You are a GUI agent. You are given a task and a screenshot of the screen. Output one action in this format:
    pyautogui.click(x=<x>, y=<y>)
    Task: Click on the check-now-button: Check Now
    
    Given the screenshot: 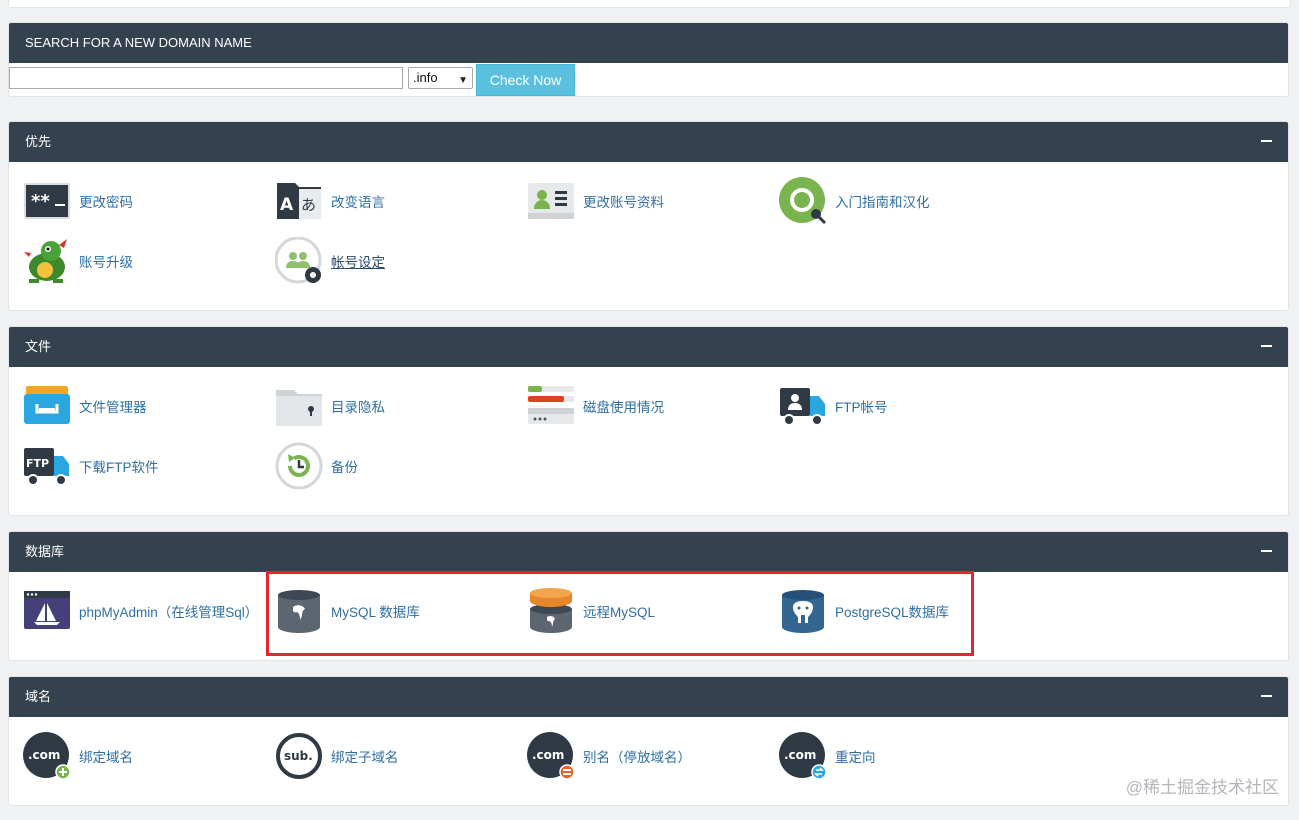 What is the action you would take?
    pyautogui.click(x=525, y=80)
    